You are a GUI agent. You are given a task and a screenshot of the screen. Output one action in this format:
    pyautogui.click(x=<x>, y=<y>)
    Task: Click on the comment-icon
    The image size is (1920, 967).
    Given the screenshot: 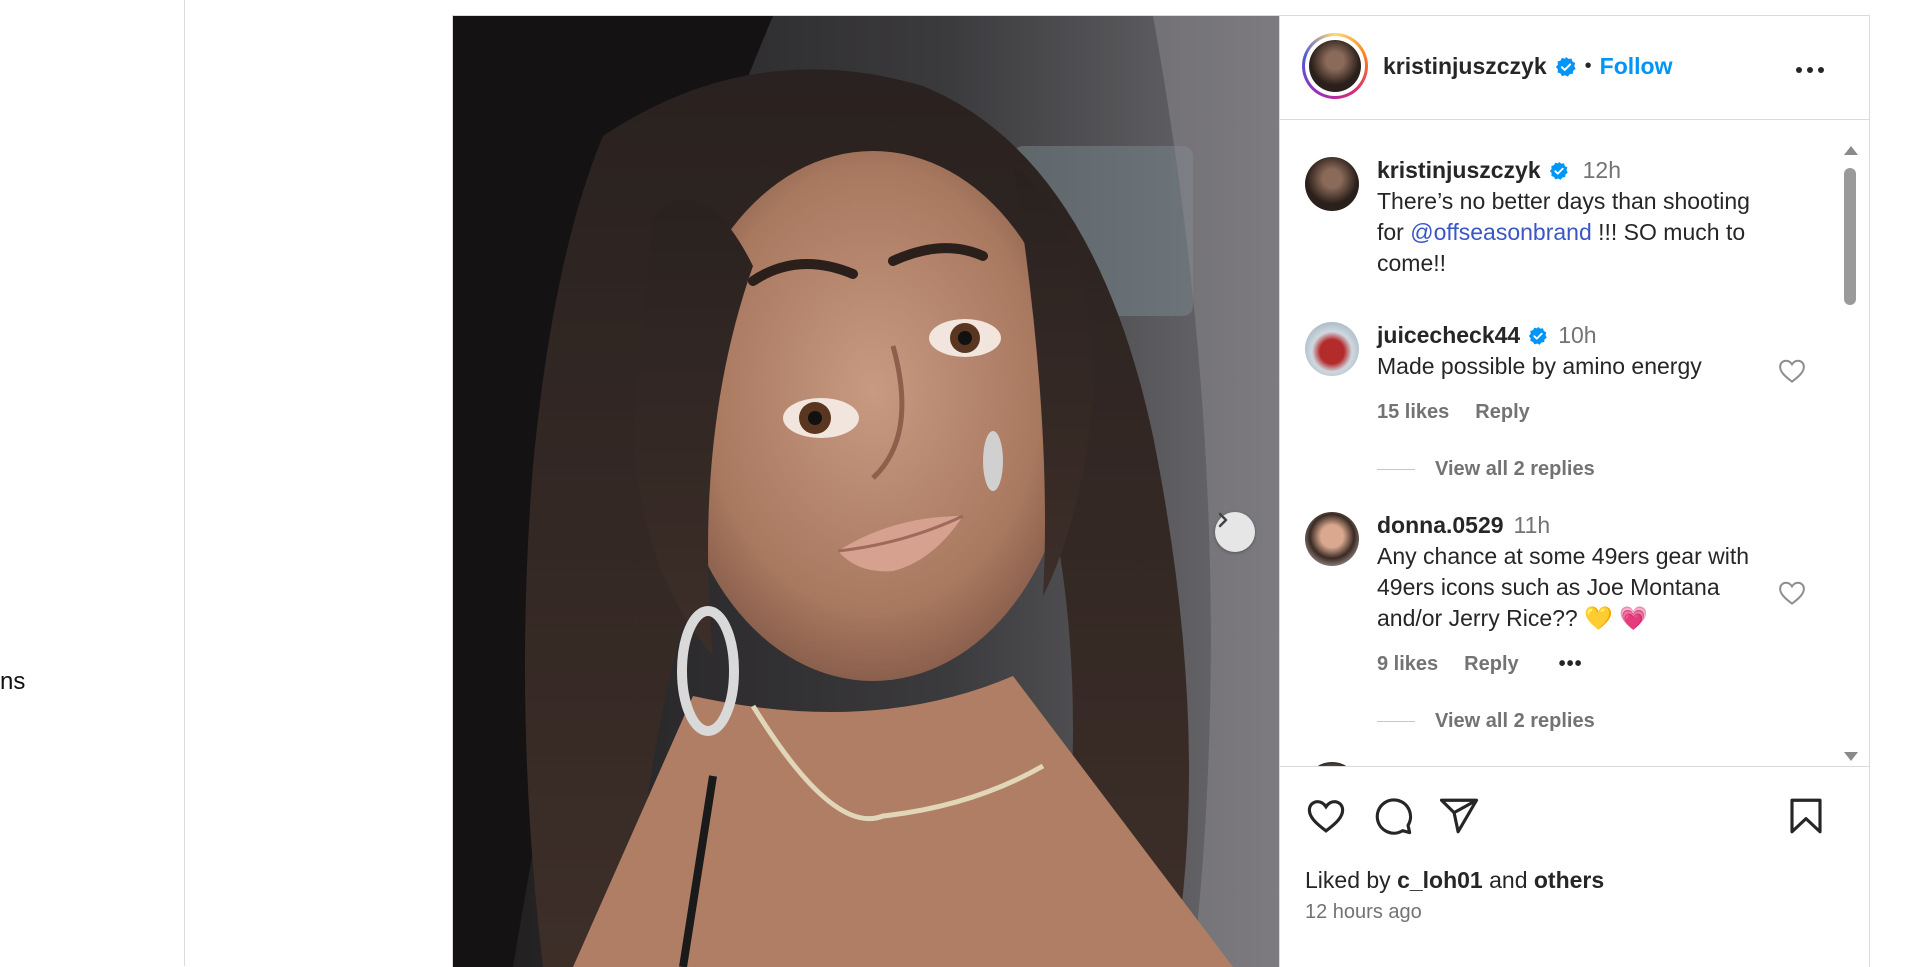 What is the action you would take?
    pyautogui.click(x=1393, y=816)
    